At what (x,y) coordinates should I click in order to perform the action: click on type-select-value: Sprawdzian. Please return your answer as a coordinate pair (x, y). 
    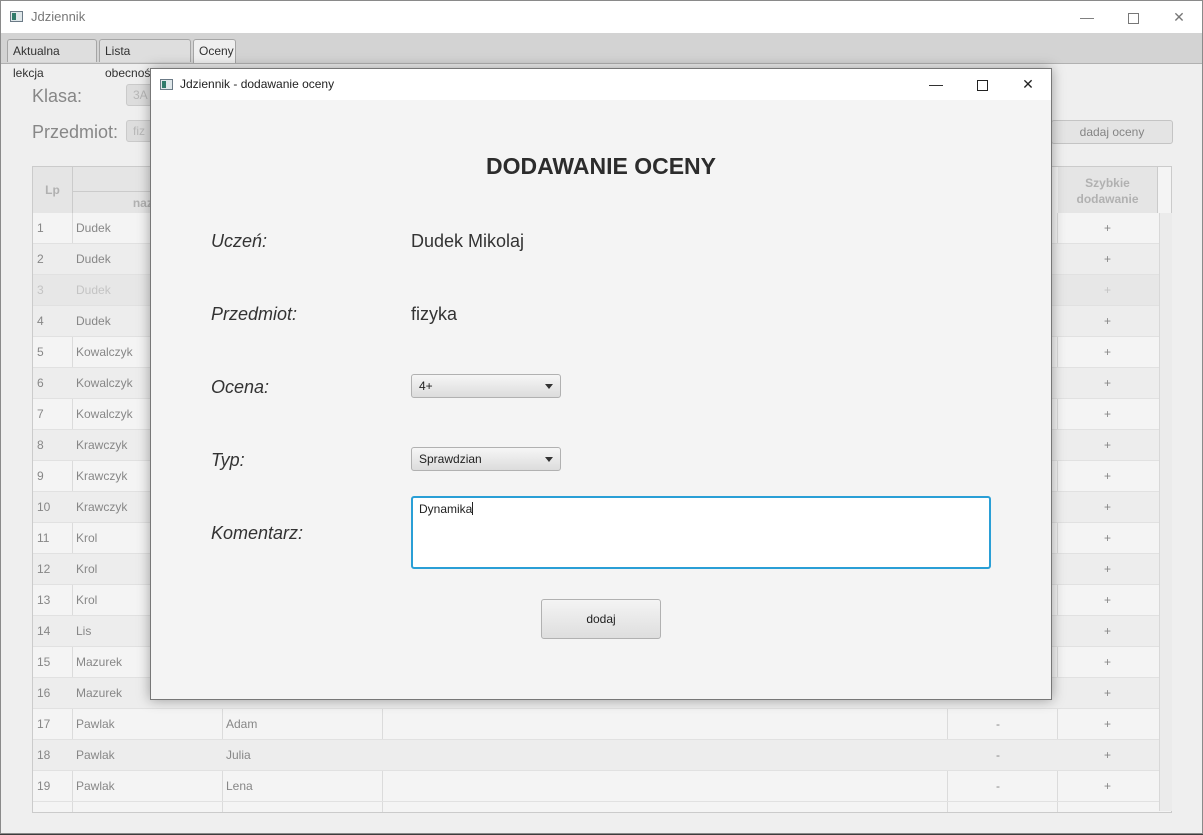
    Looking at the image, I should click on (450, 459).